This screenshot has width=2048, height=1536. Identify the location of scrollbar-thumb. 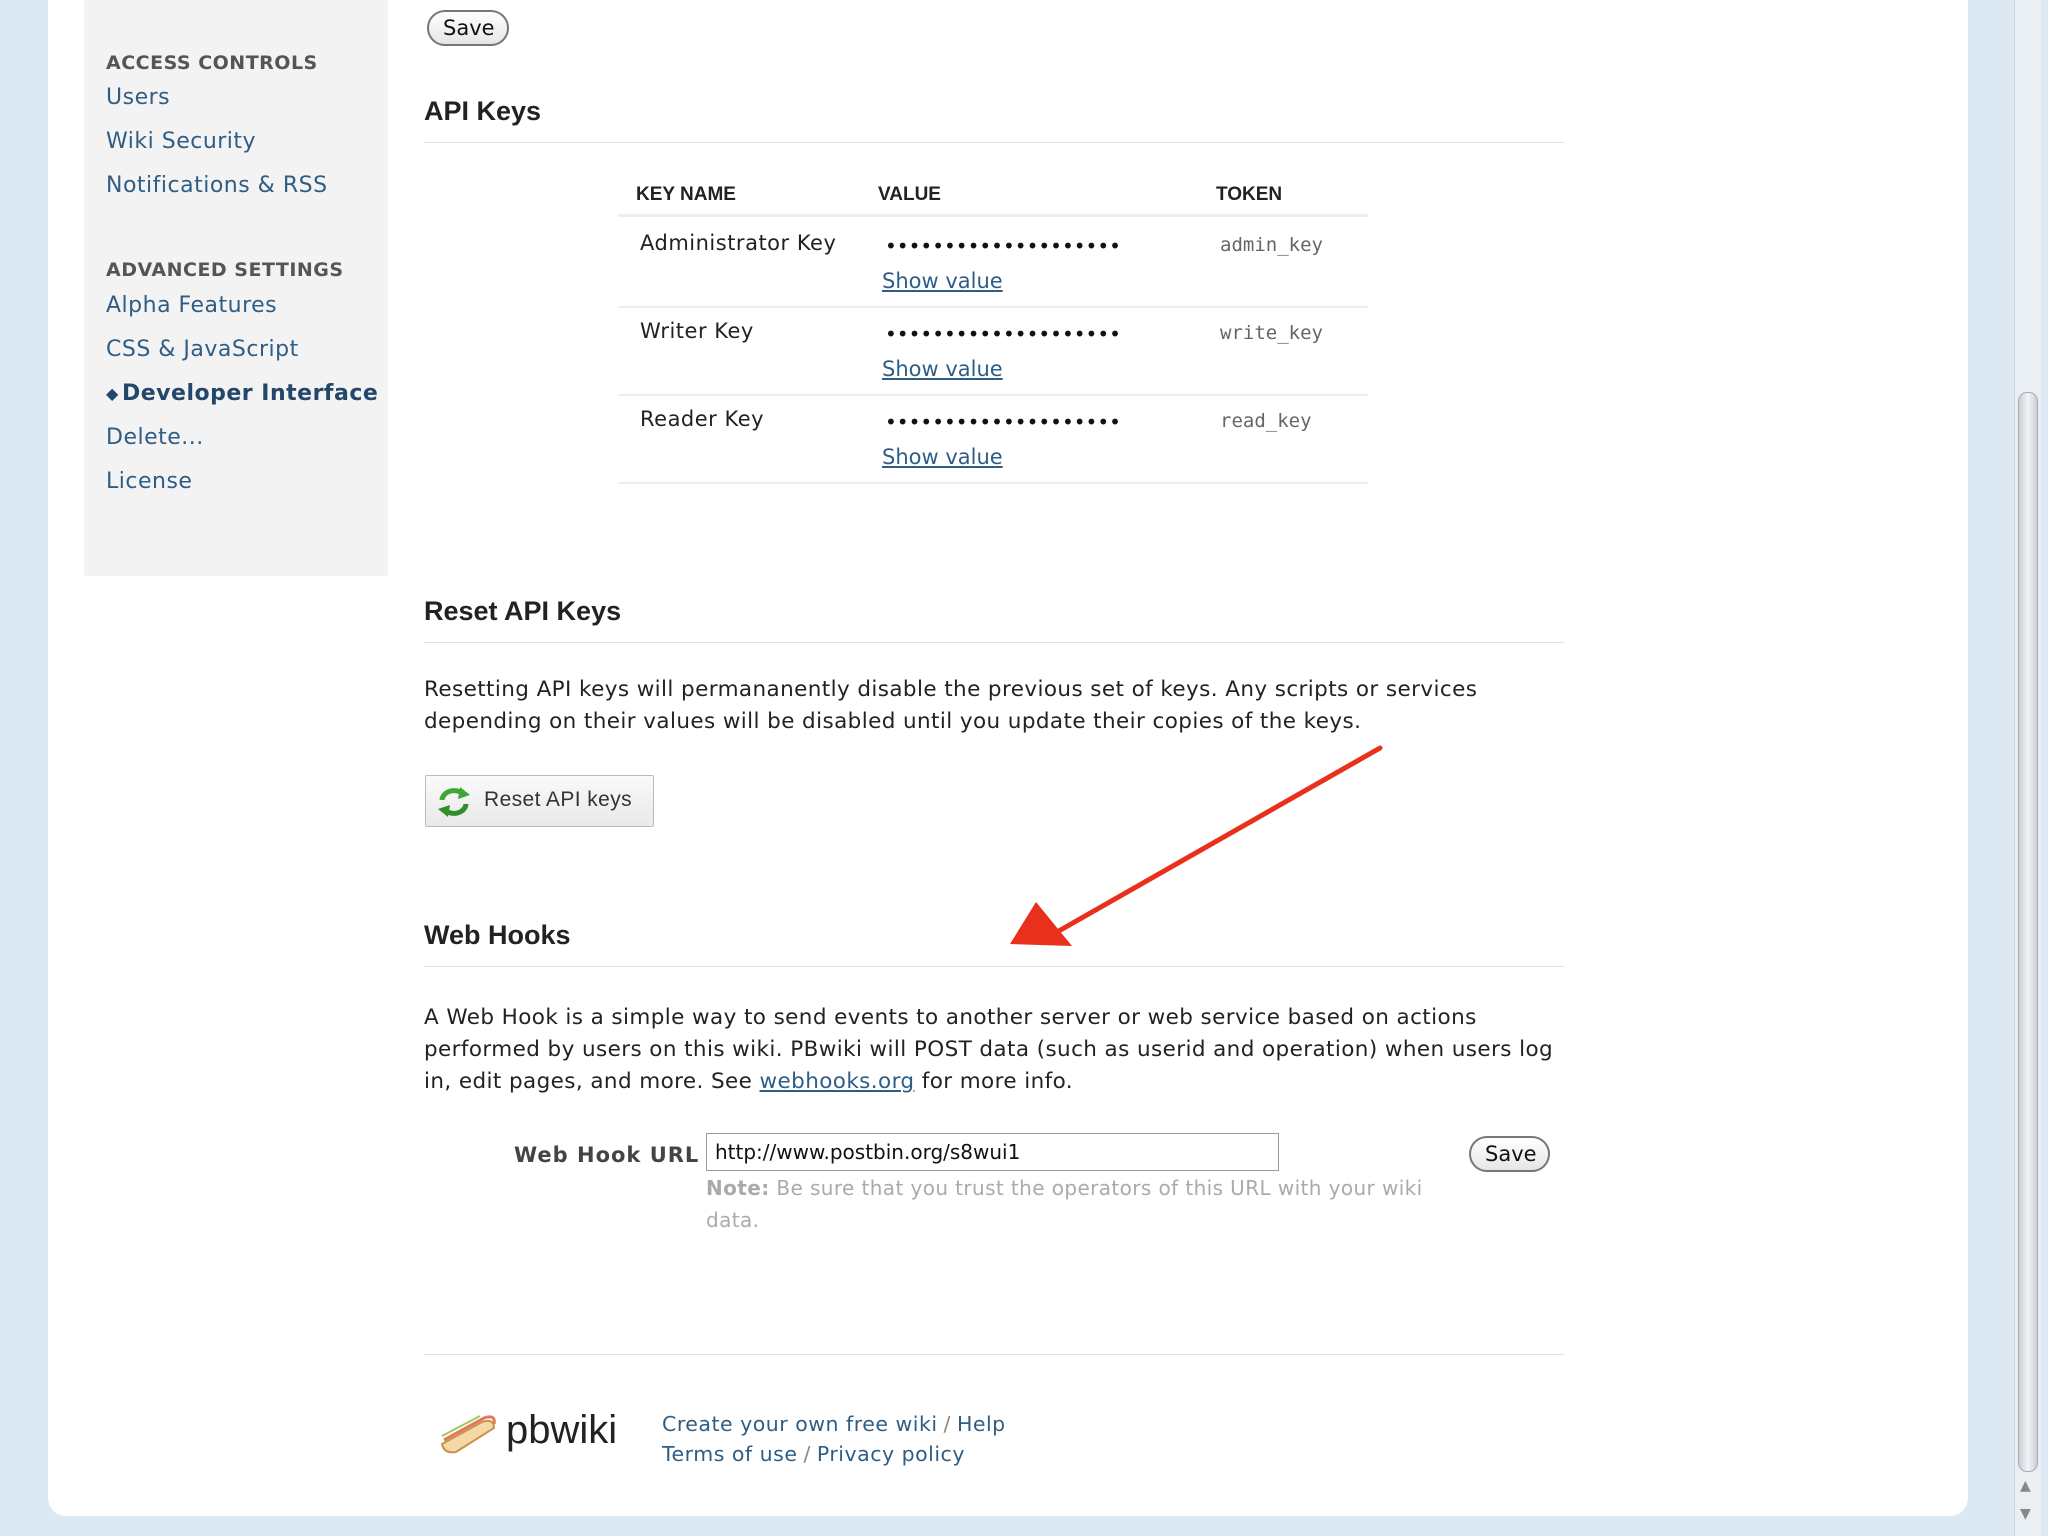
(2028, 932).